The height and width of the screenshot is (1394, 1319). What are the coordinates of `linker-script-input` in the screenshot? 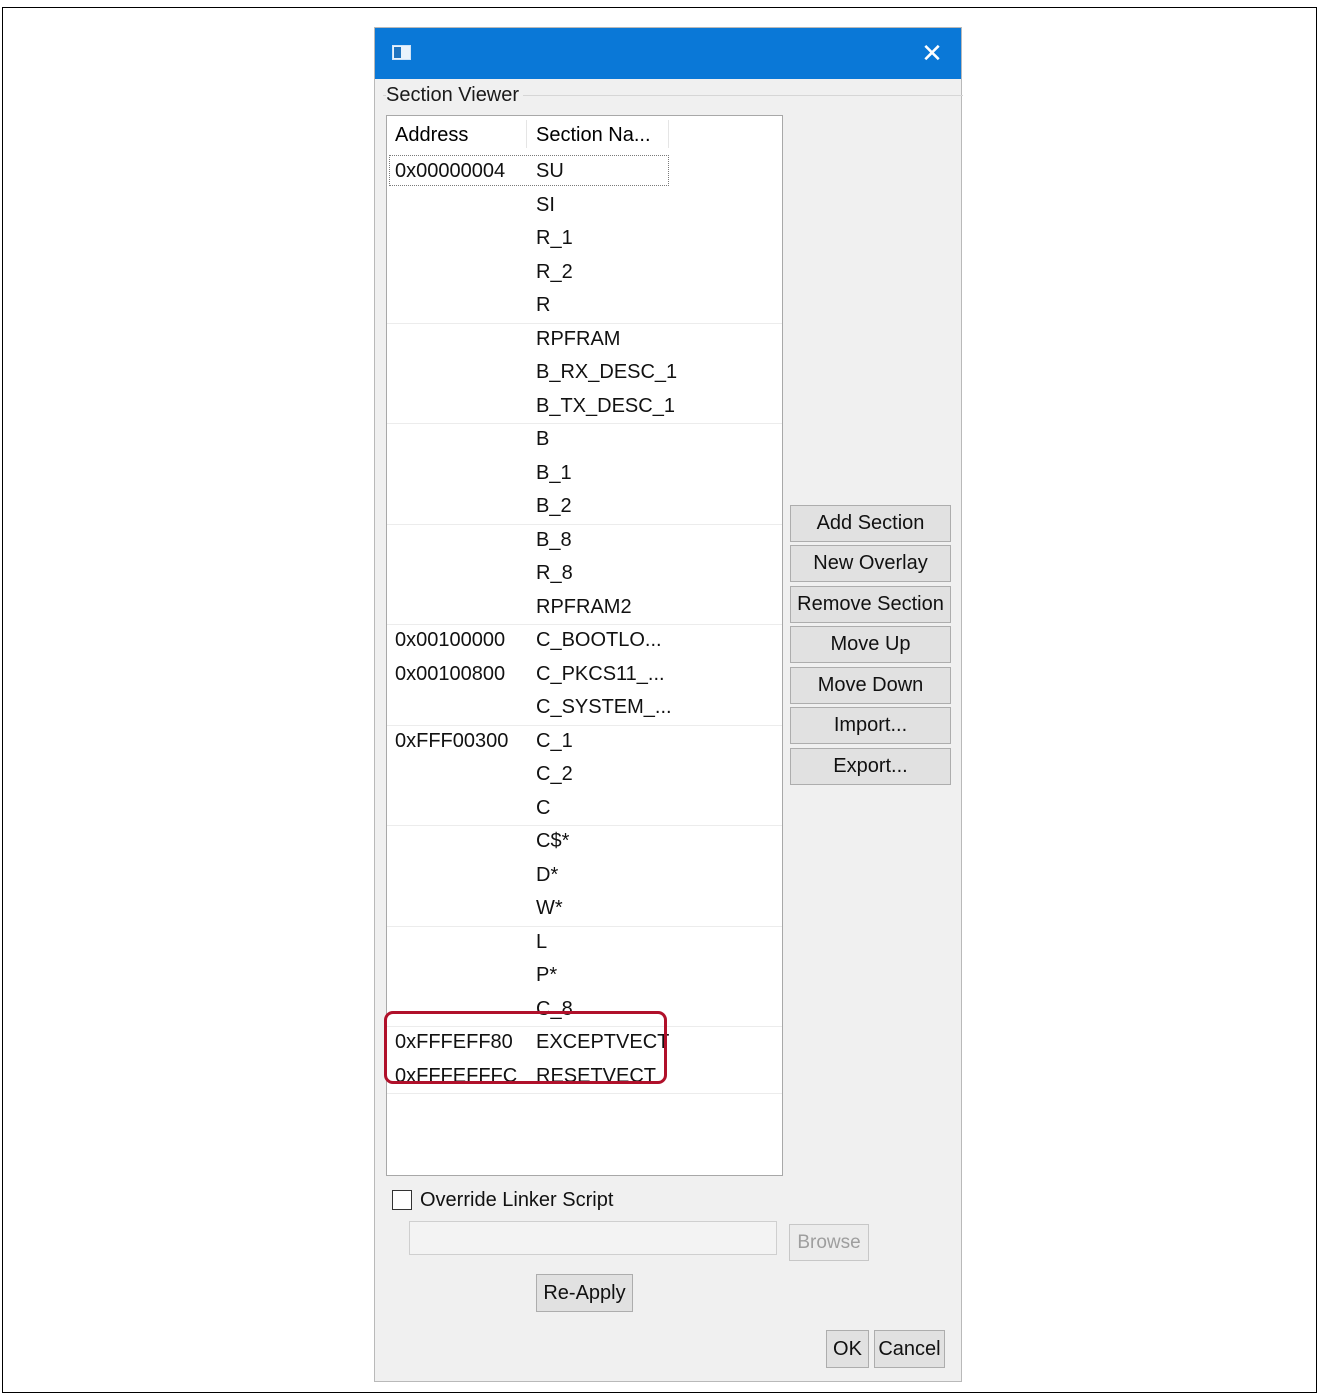 It's located at (593, 1238).